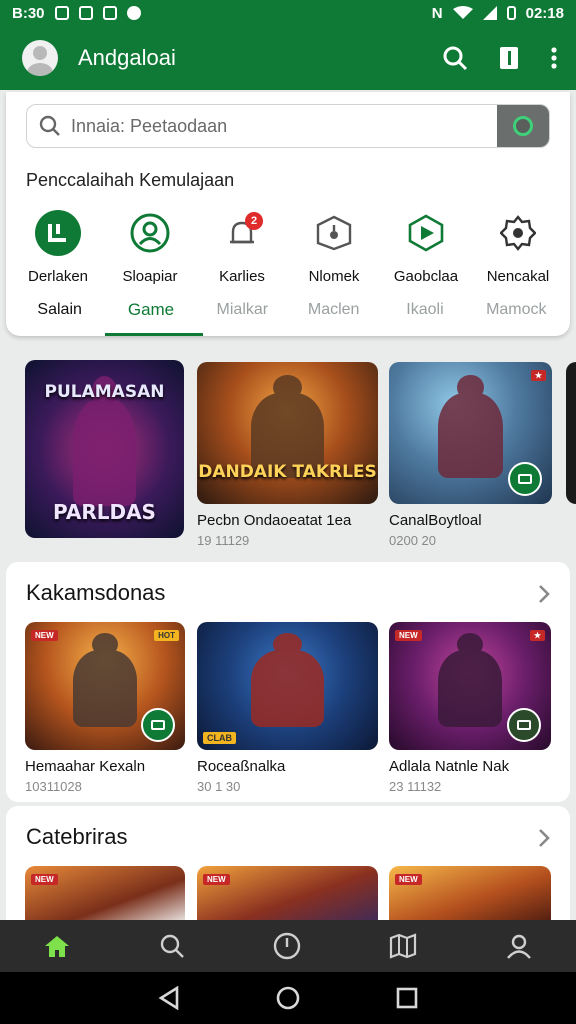  Describe the element at coordinates (127, 57) in the screenshot. I see `app-title: Andgaloai` at that location.